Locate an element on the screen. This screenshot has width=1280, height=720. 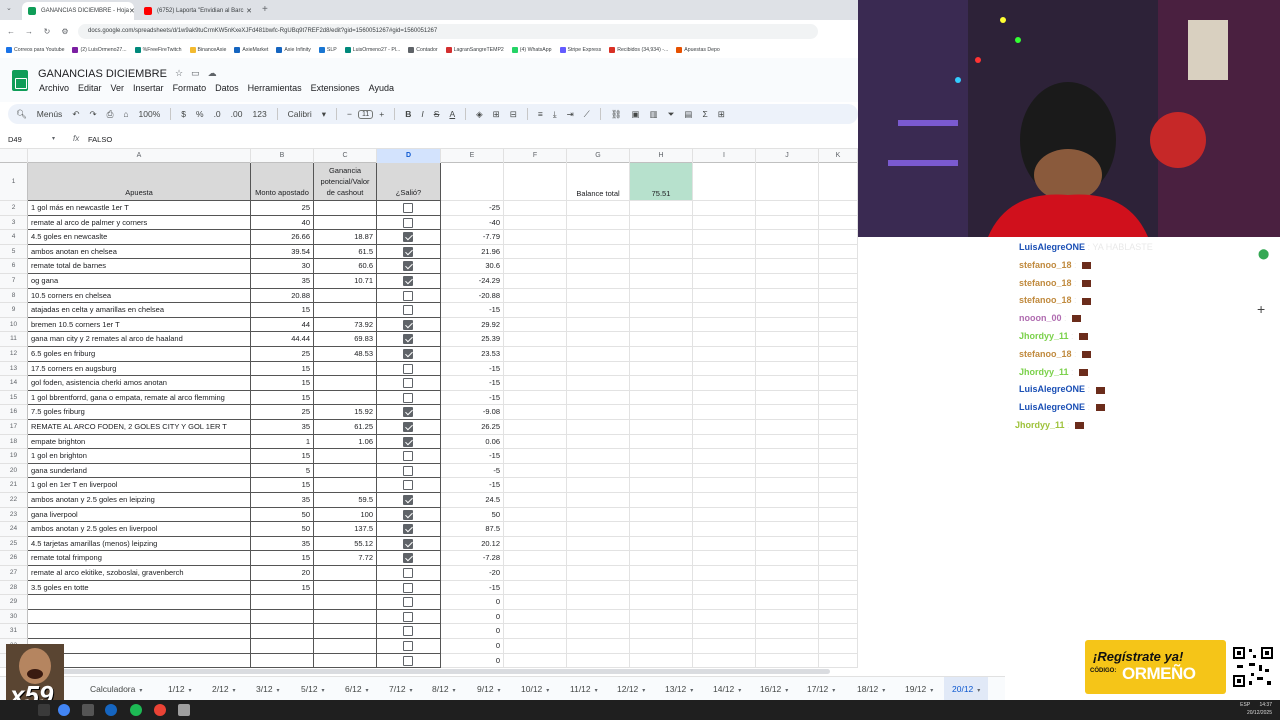
cell-b: 25 is located at coordinates (282, 208).